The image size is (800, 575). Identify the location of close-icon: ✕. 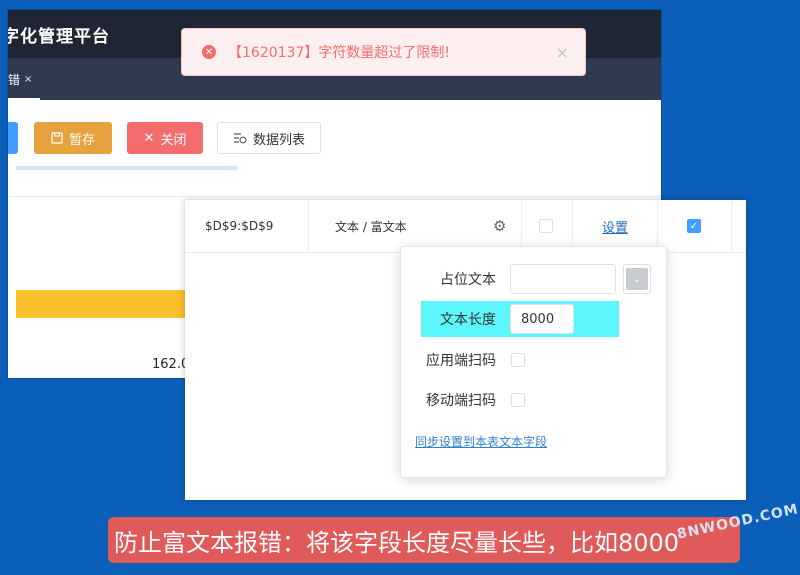
(149, 138).